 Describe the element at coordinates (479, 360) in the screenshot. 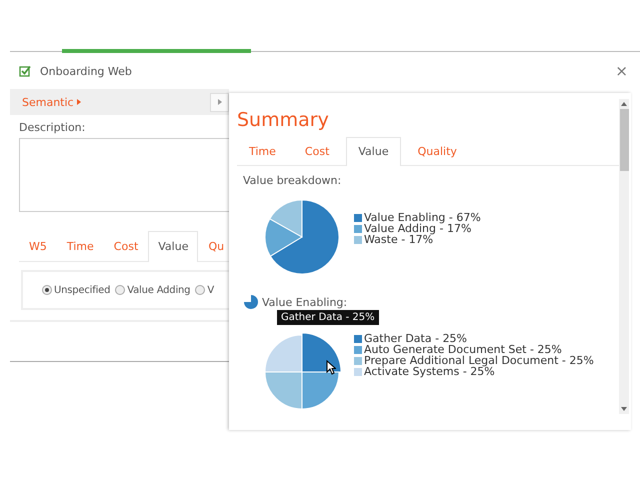

I see `legend-label: Prepare Additional Legal Document - 25%` at that location.